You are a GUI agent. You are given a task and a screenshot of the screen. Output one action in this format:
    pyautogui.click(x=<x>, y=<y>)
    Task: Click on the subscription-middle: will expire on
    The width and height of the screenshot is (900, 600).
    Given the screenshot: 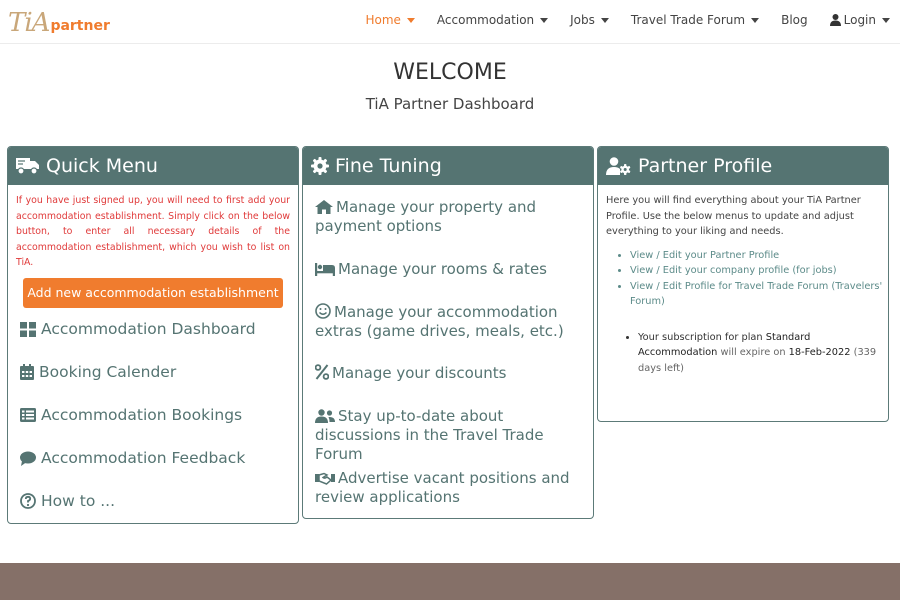 What is the action you would take?
    pyautogui.click(x=753, y=352)
    